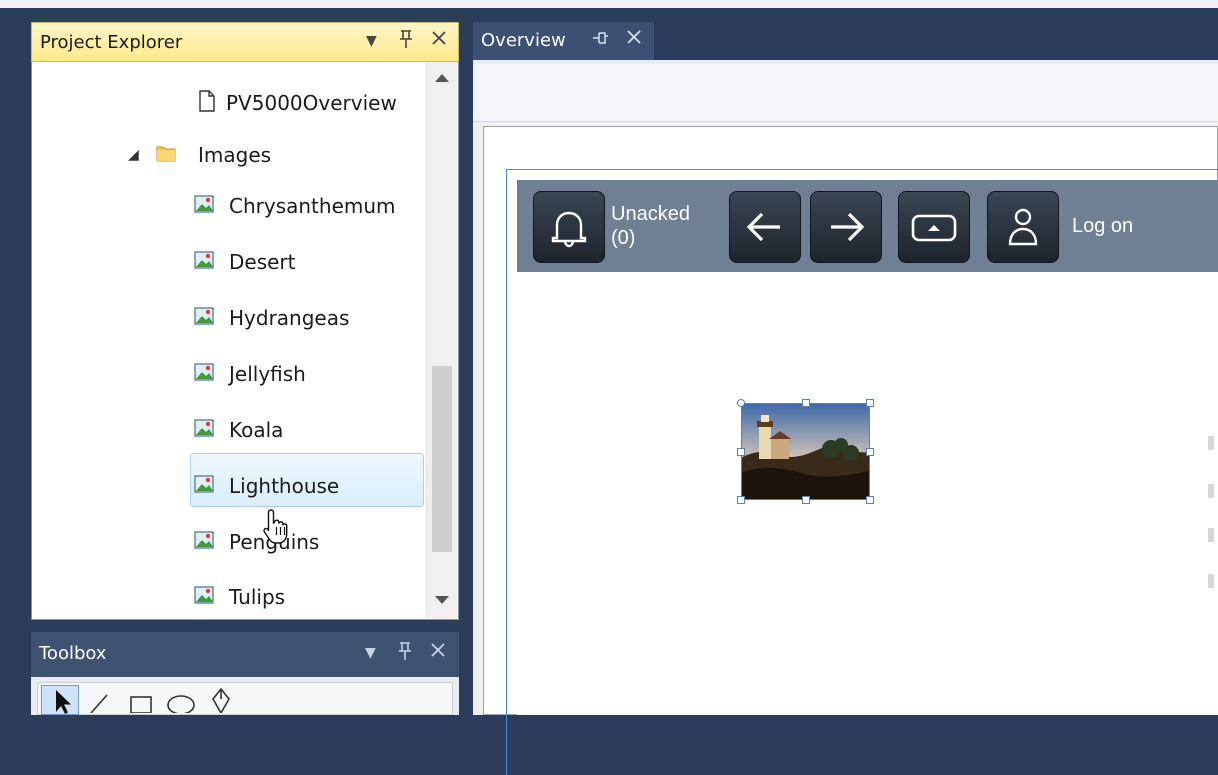 The image size is (1218, 775). I want to click on resize-handle-bottom-right, so click(870, 500).